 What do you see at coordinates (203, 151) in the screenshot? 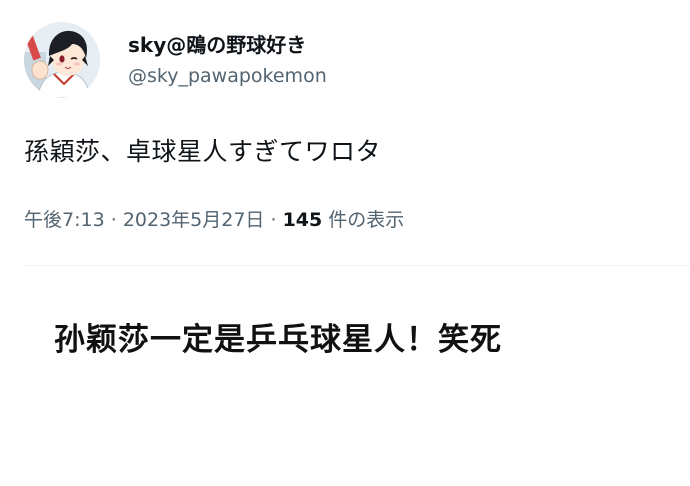
I see `tweet-text: 孫穎莎、卓球星人すぎてワロタ` at bounding box center [203, 151].